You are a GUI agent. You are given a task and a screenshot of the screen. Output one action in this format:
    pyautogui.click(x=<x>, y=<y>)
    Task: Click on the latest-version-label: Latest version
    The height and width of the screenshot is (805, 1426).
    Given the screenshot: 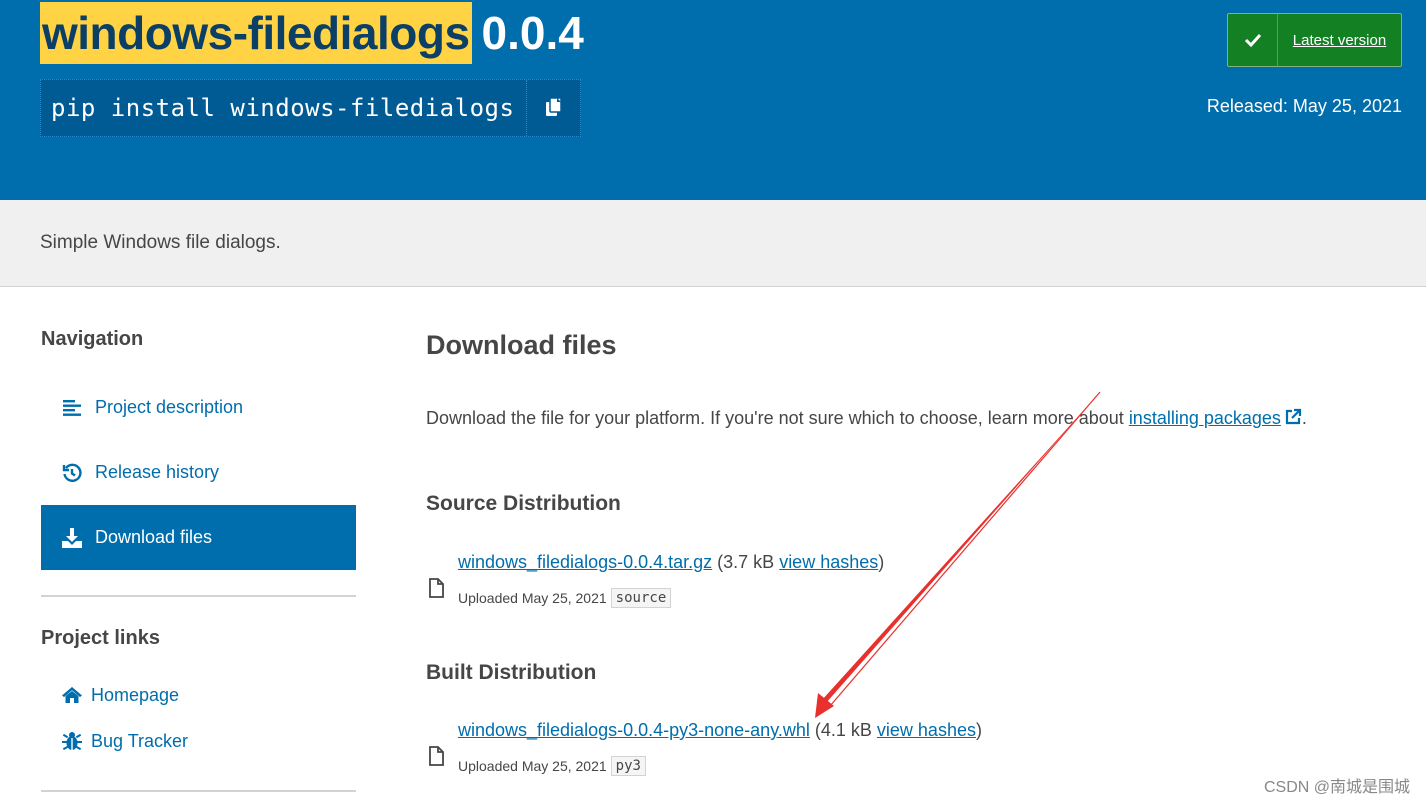 What is the action you would take?
    pyautogui.click(x=1339, y=40)
    